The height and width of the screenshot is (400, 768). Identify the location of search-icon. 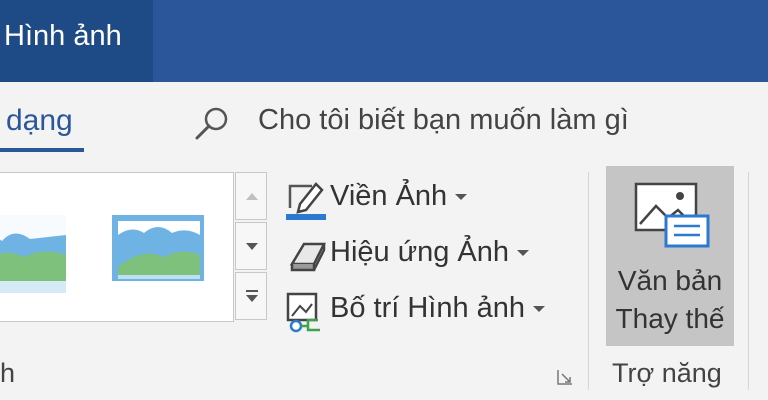
(212, 124).